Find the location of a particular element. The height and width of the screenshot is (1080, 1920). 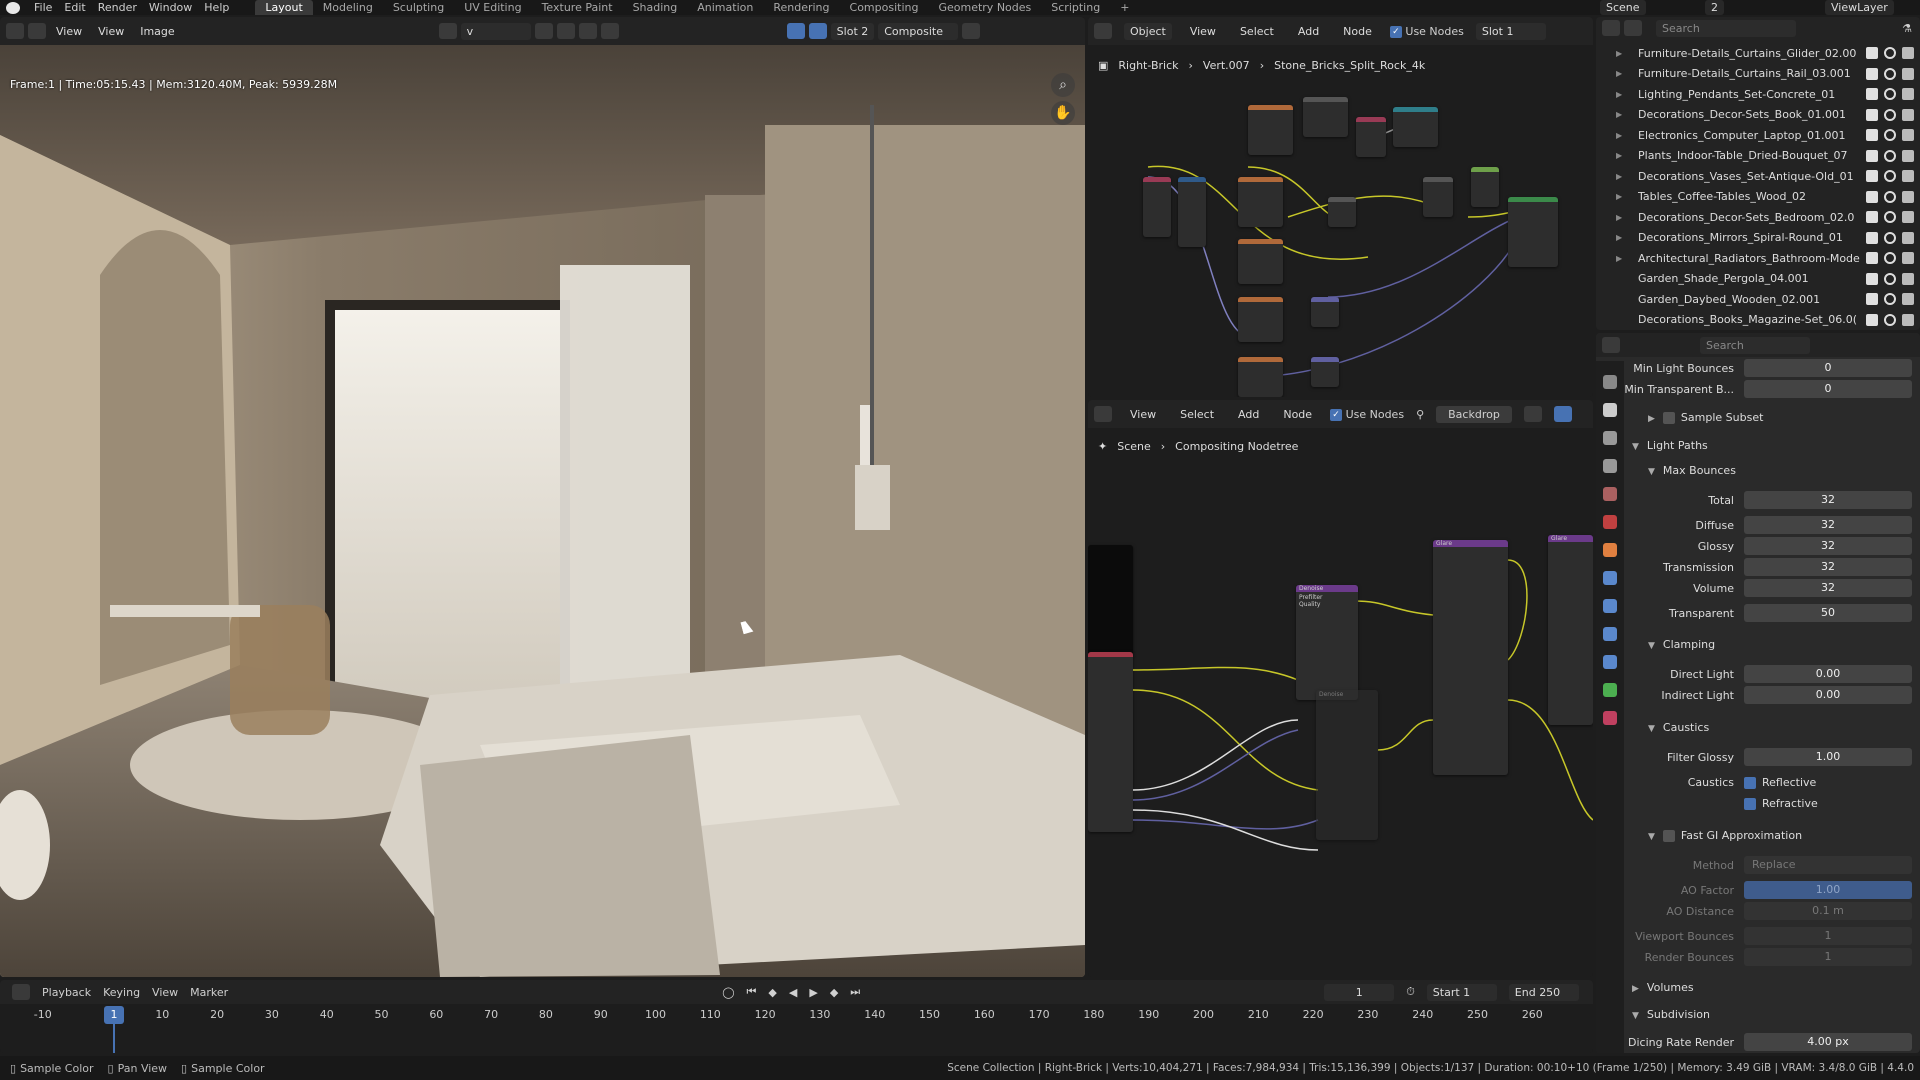

shader-use-nodes-checkbox: ✓ Use Nodes is located at coordinates (1426, 31).